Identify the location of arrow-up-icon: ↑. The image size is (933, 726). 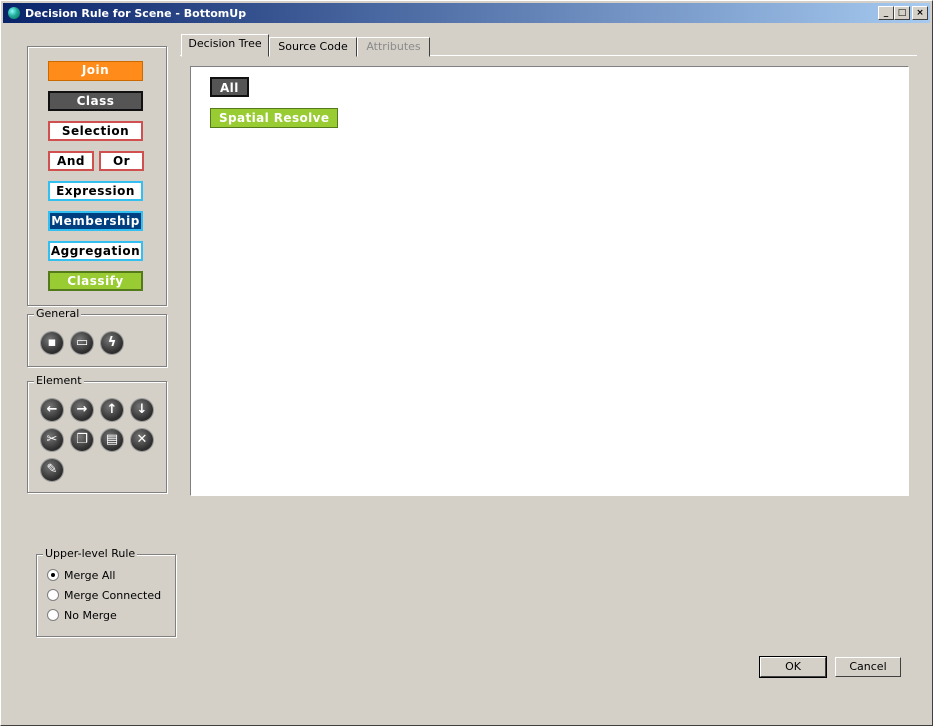
(112, 410).